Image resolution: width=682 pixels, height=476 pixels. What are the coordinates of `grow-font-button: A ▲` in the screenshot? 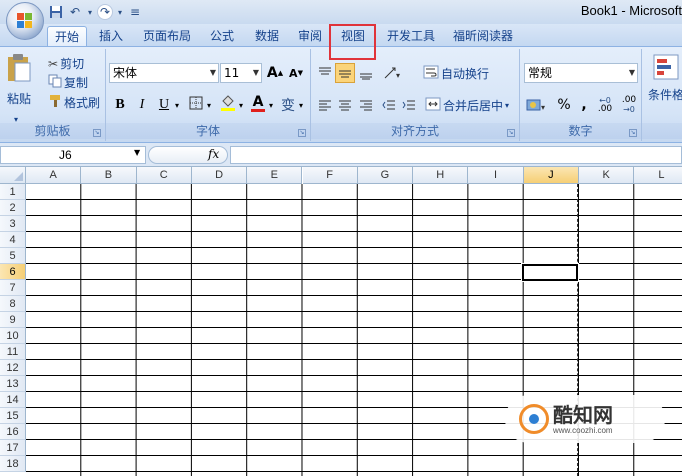 It's located at (275, 73).